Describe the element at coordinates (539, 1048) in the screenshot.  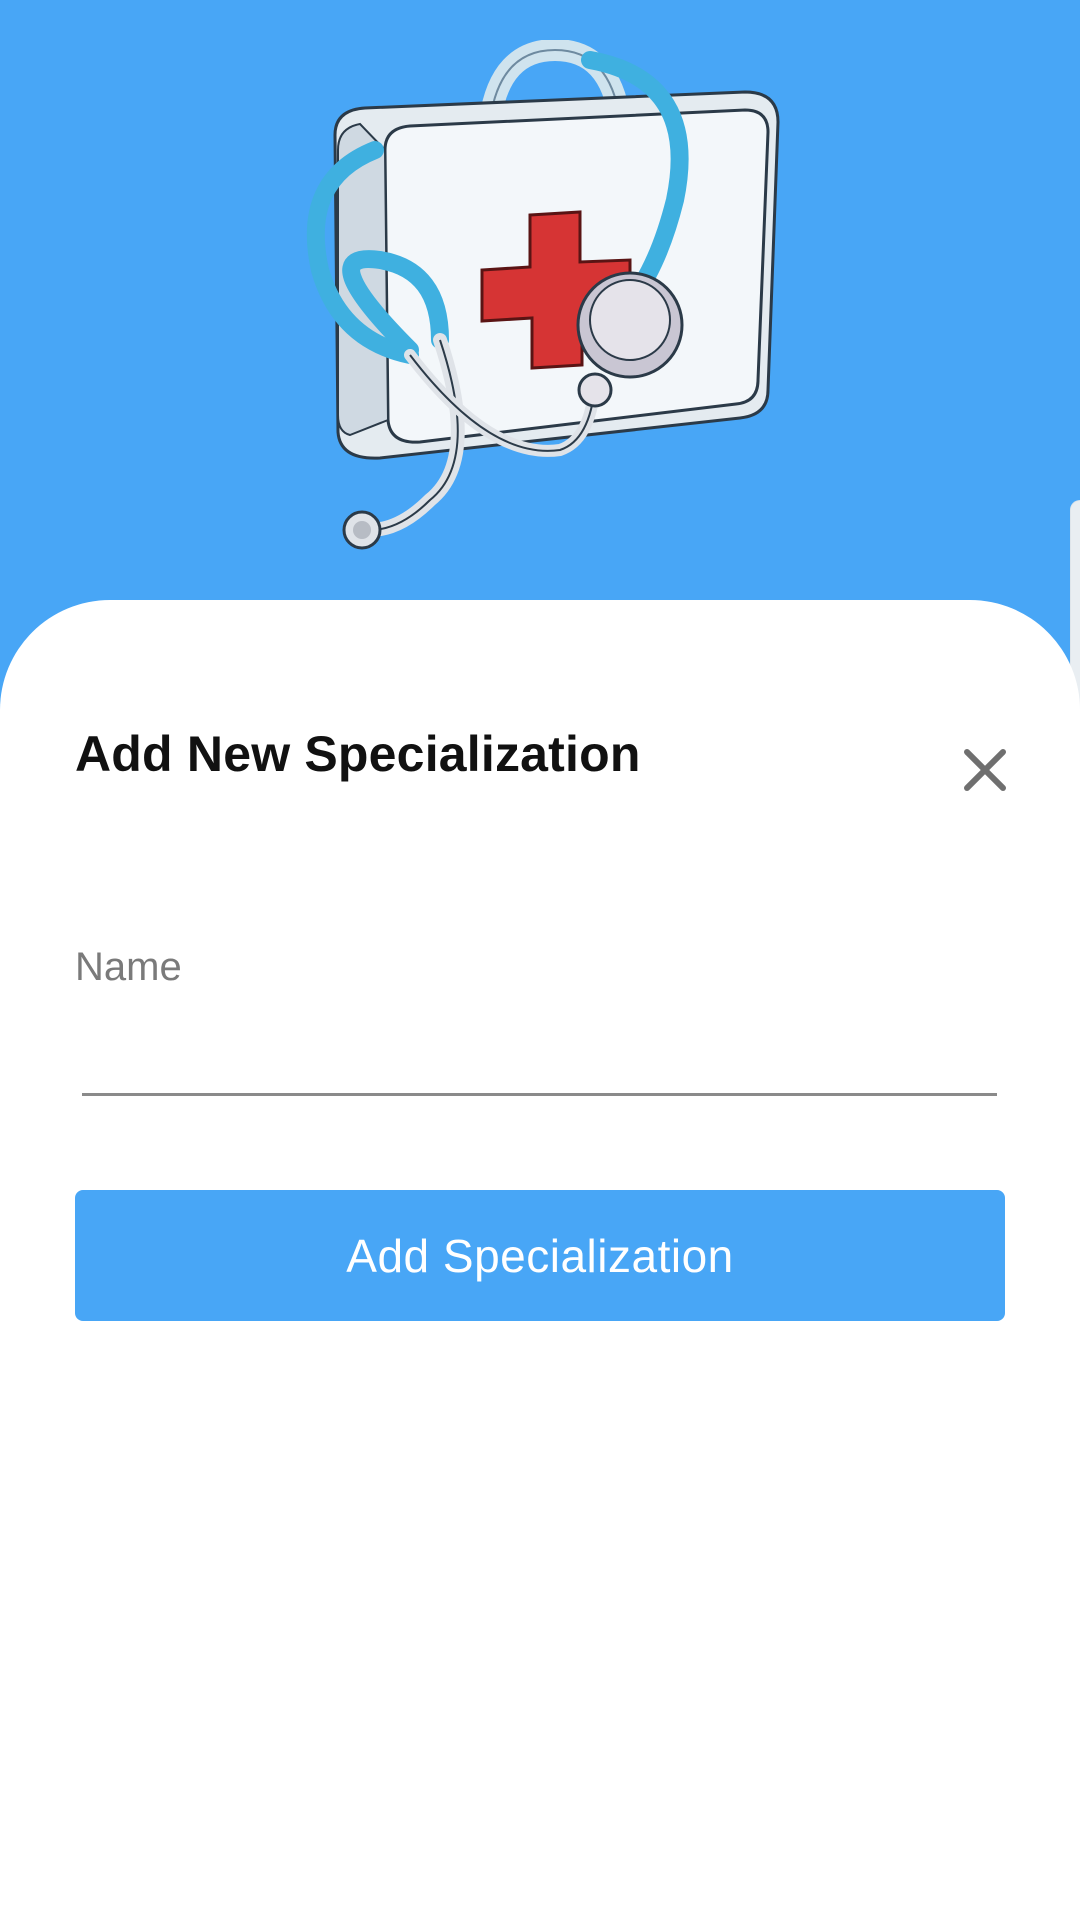
I see `name-input` at that location.